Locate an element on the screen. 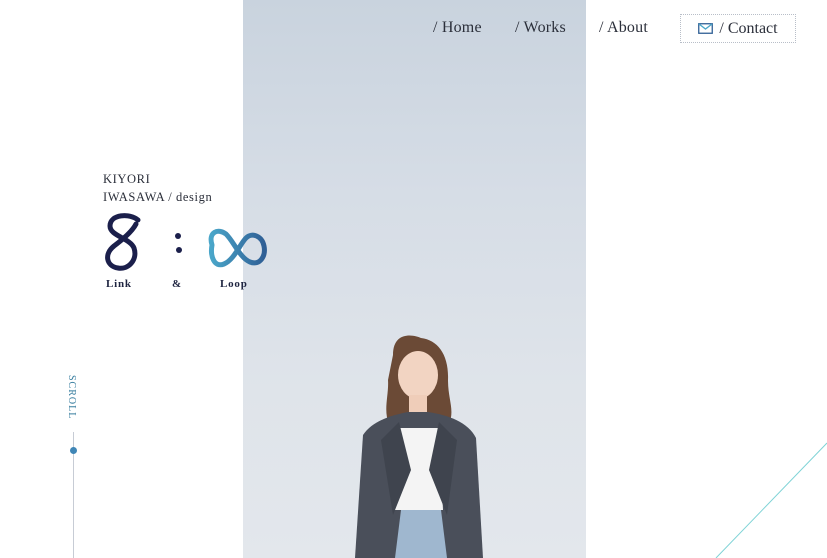  logo-caption-loop: Loop is located at coordinates (234, 284).